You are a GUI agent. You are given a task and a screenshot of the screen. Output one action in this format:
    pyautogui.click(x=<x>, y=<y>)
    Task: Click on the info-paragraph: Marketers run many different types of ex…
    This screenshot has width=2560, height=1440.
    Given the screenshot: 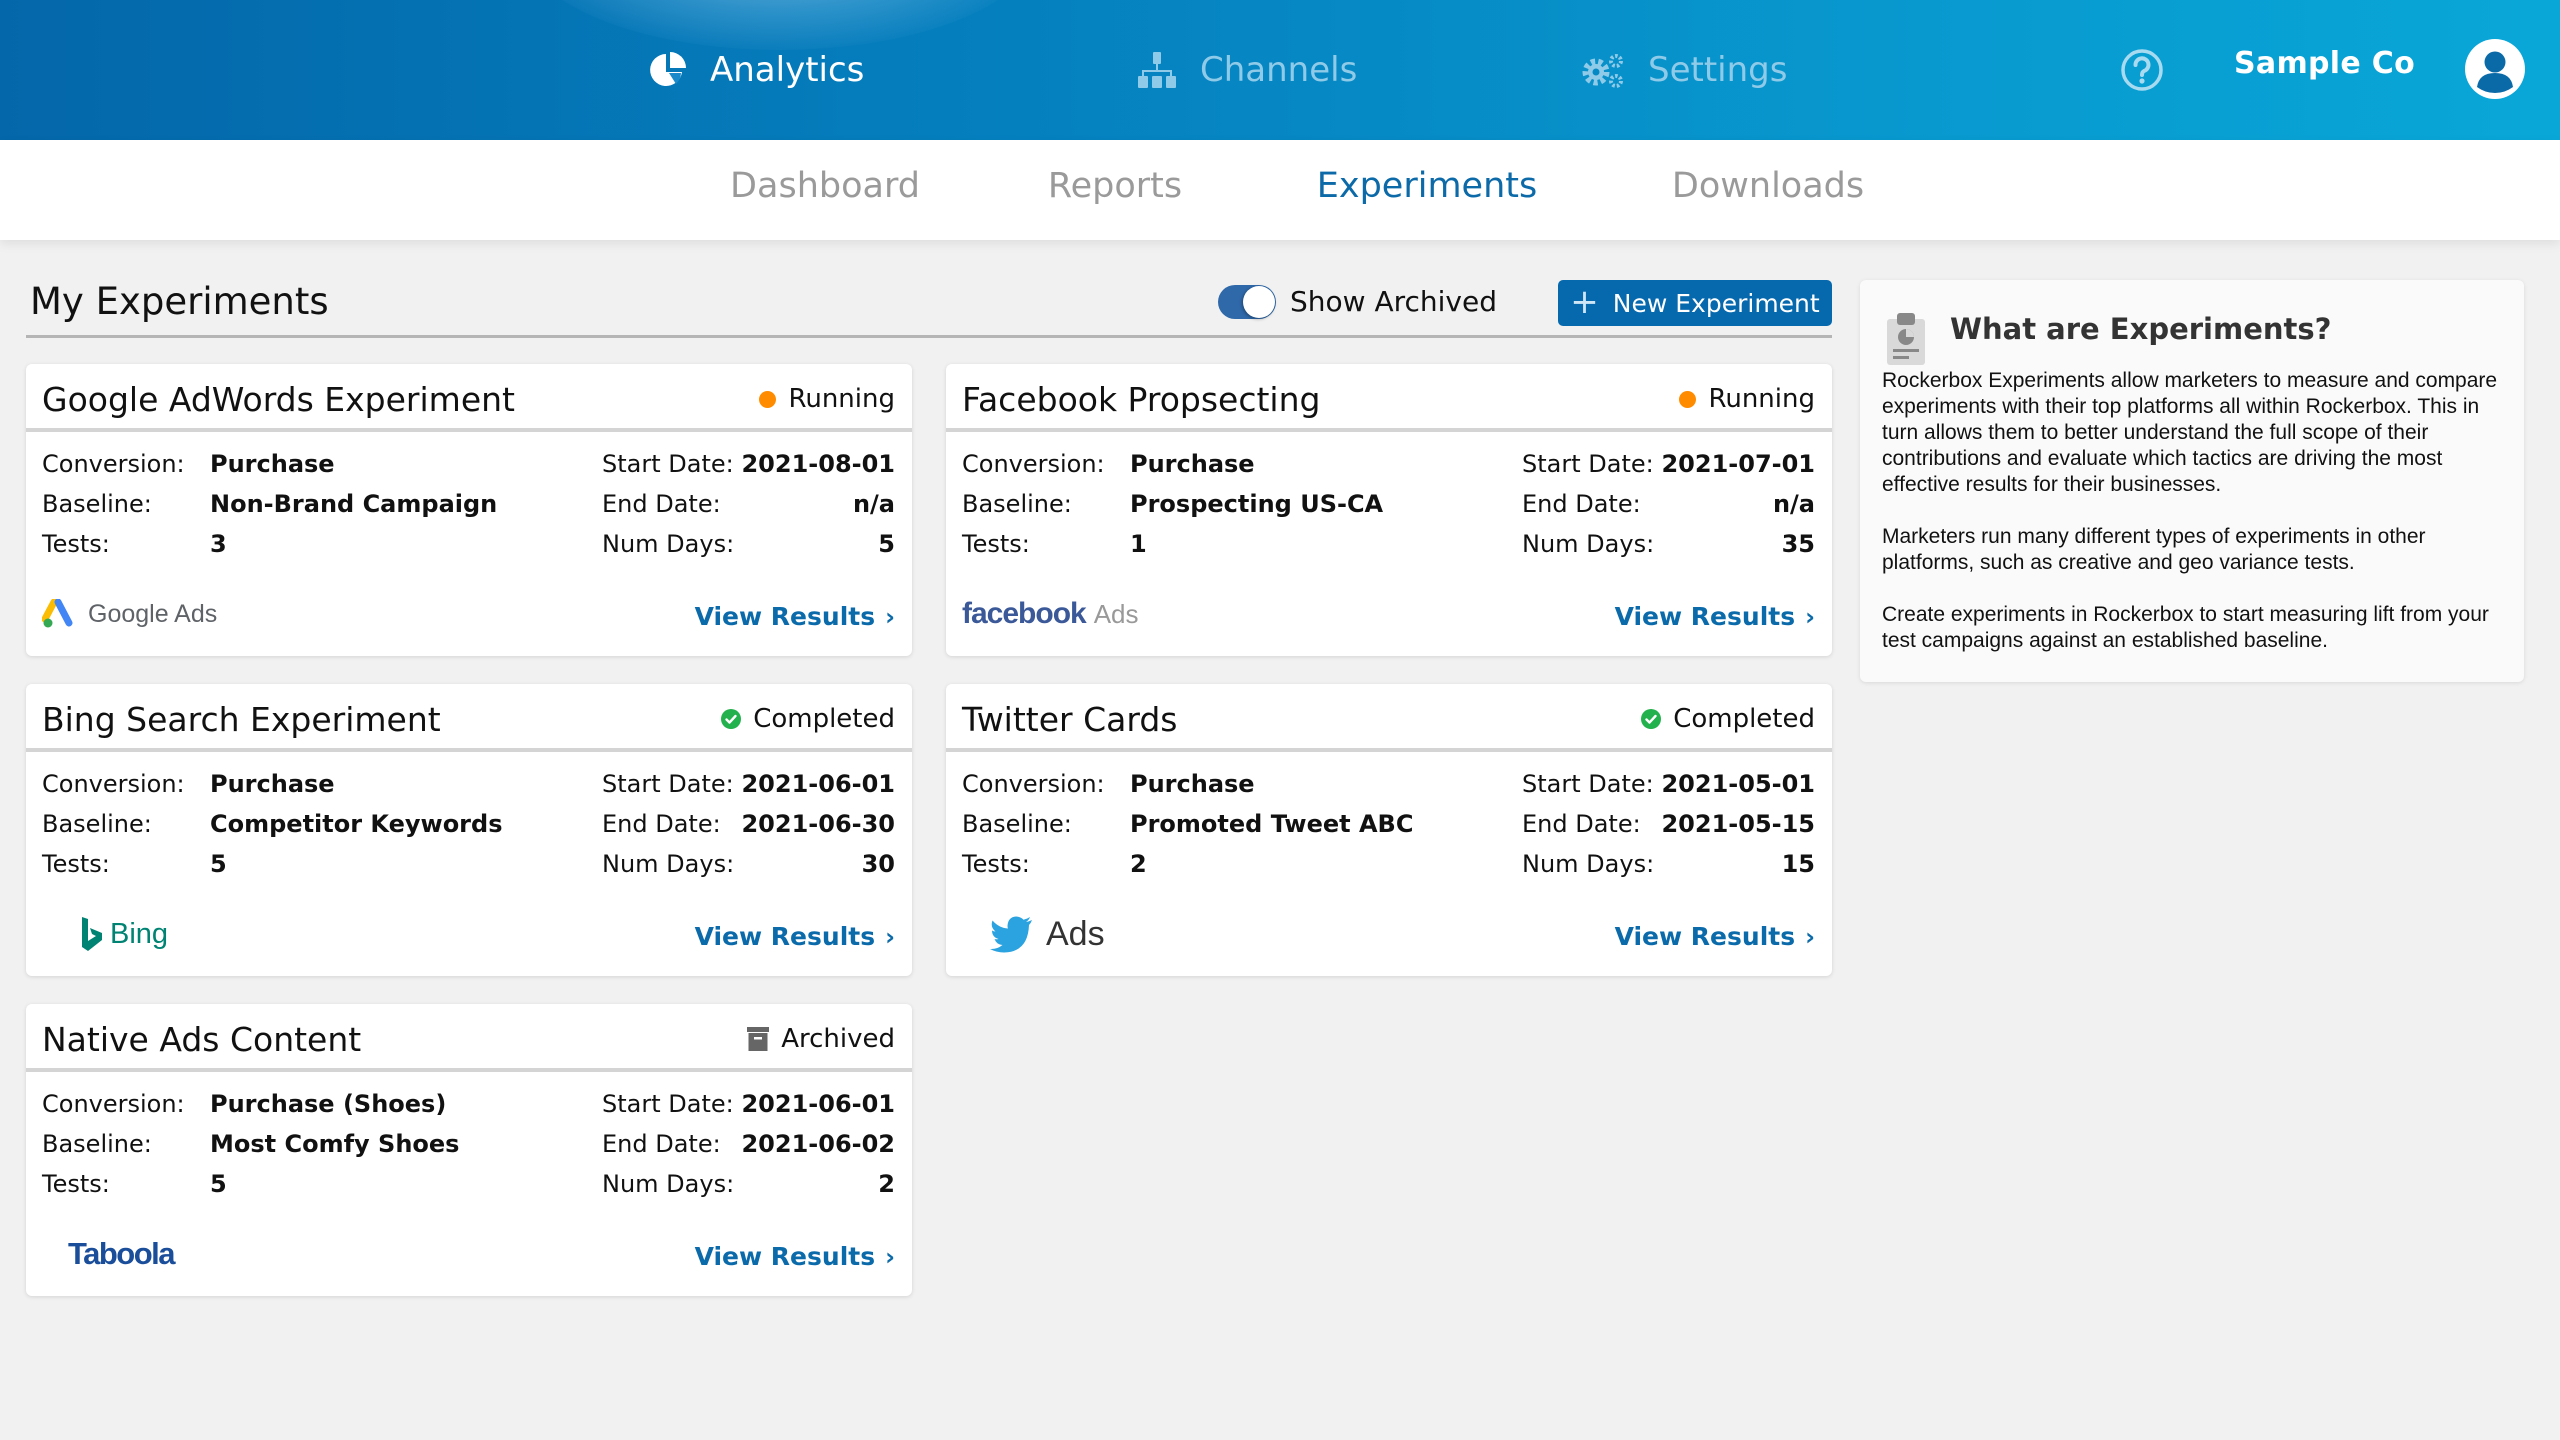 What is the action you would take?
    pyautogui.click(x=2154, y=549)
    